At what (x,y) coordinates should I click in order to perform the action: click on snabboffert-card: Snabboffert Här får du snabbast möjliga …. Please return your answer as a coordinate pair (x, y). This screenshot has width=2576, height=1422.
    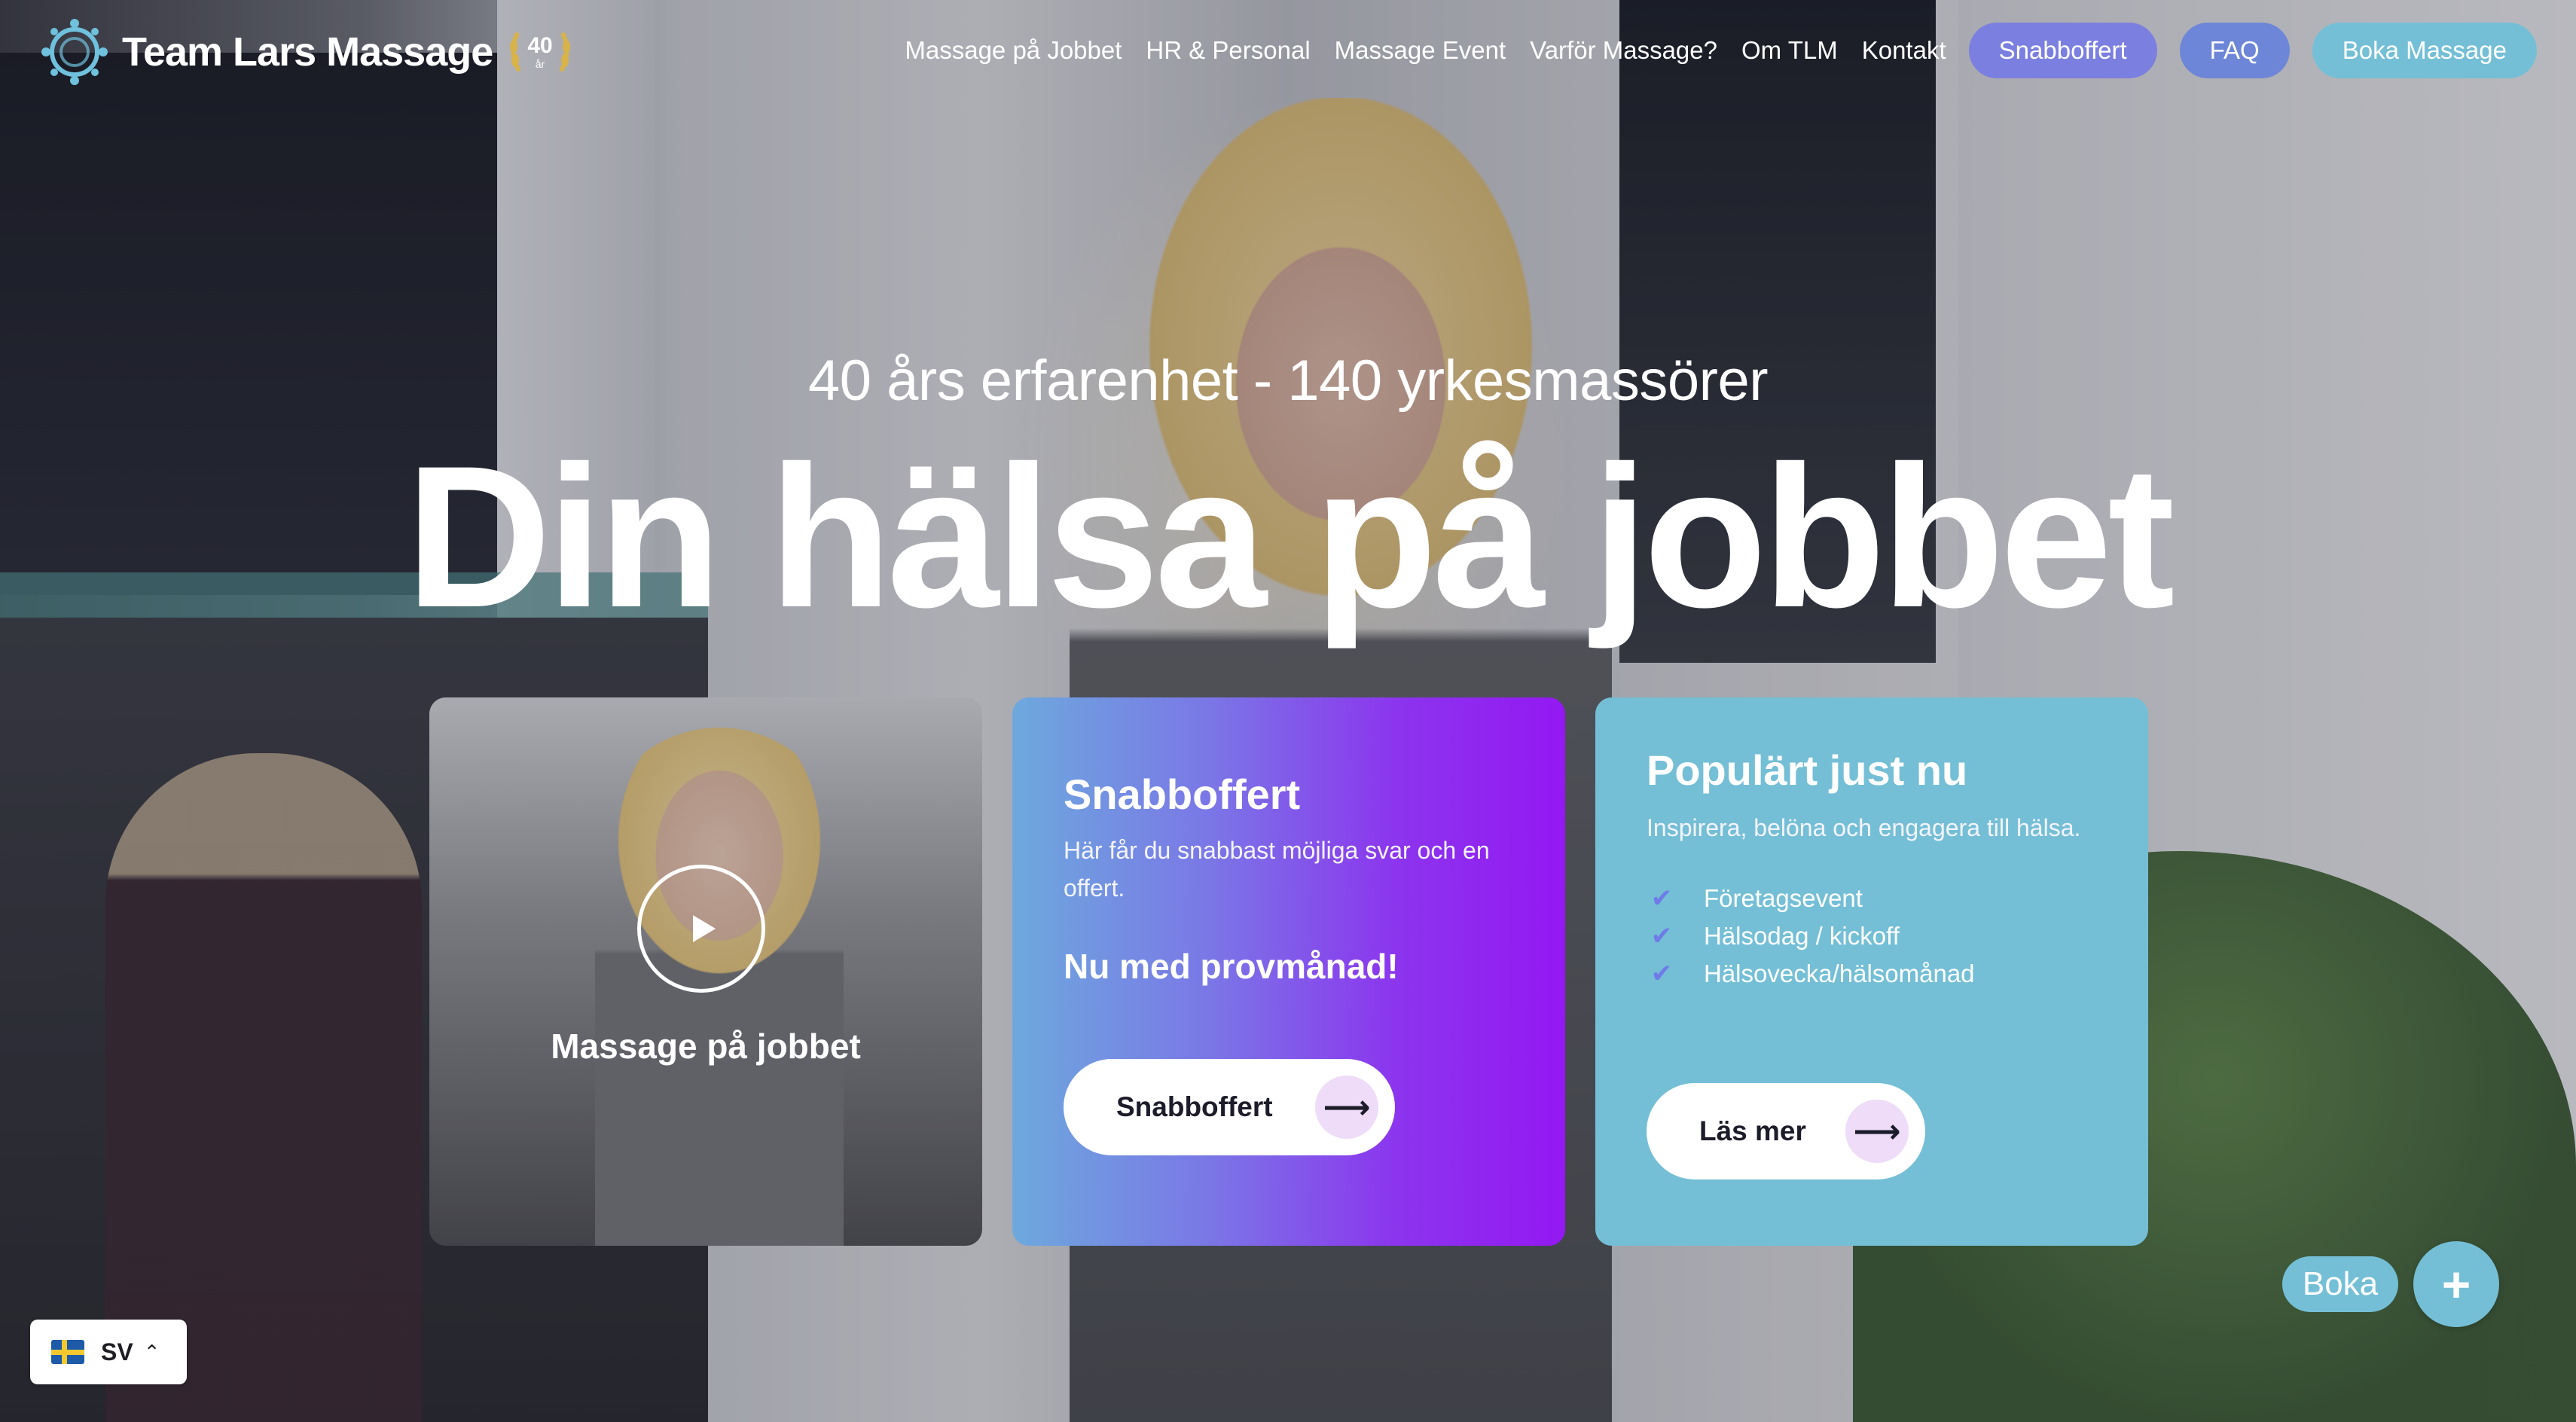
    Looking at the image, I should click on (1288, 971).